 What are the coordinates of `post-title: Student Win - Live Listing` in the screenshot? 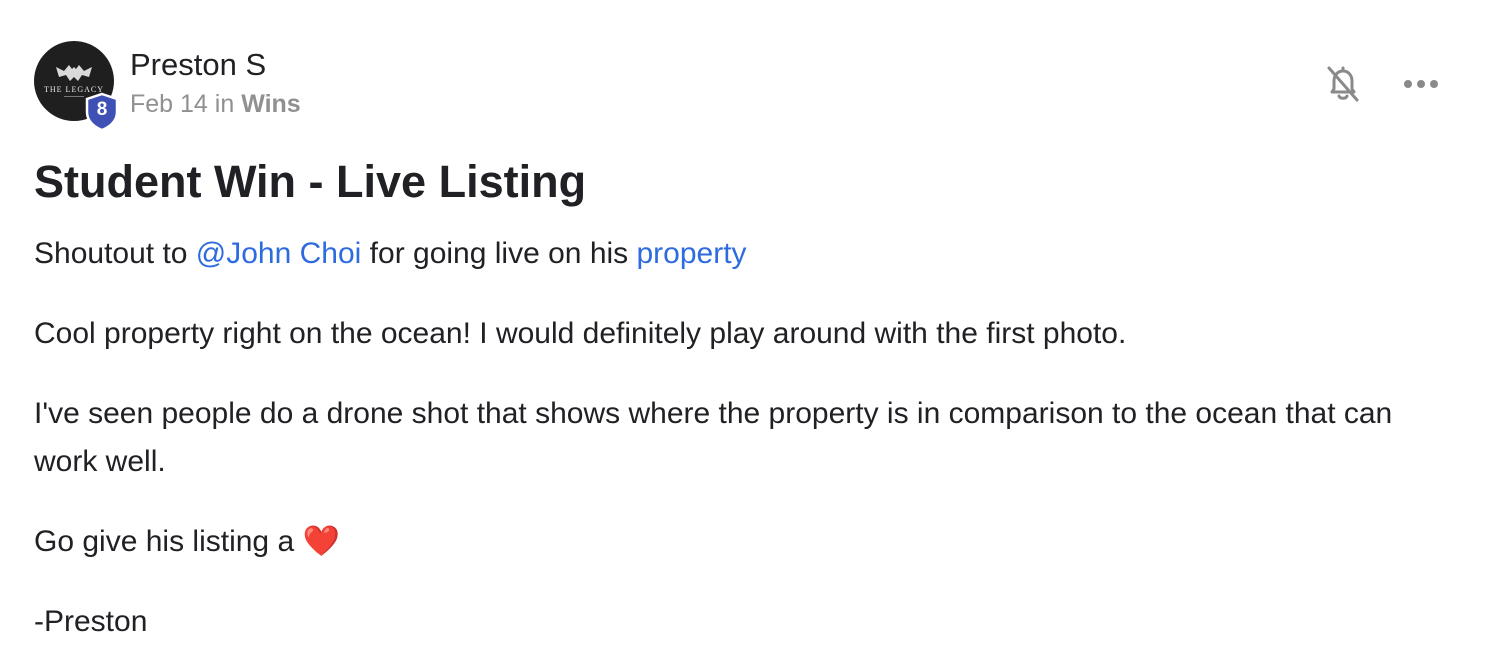 It's located at (310, 181).